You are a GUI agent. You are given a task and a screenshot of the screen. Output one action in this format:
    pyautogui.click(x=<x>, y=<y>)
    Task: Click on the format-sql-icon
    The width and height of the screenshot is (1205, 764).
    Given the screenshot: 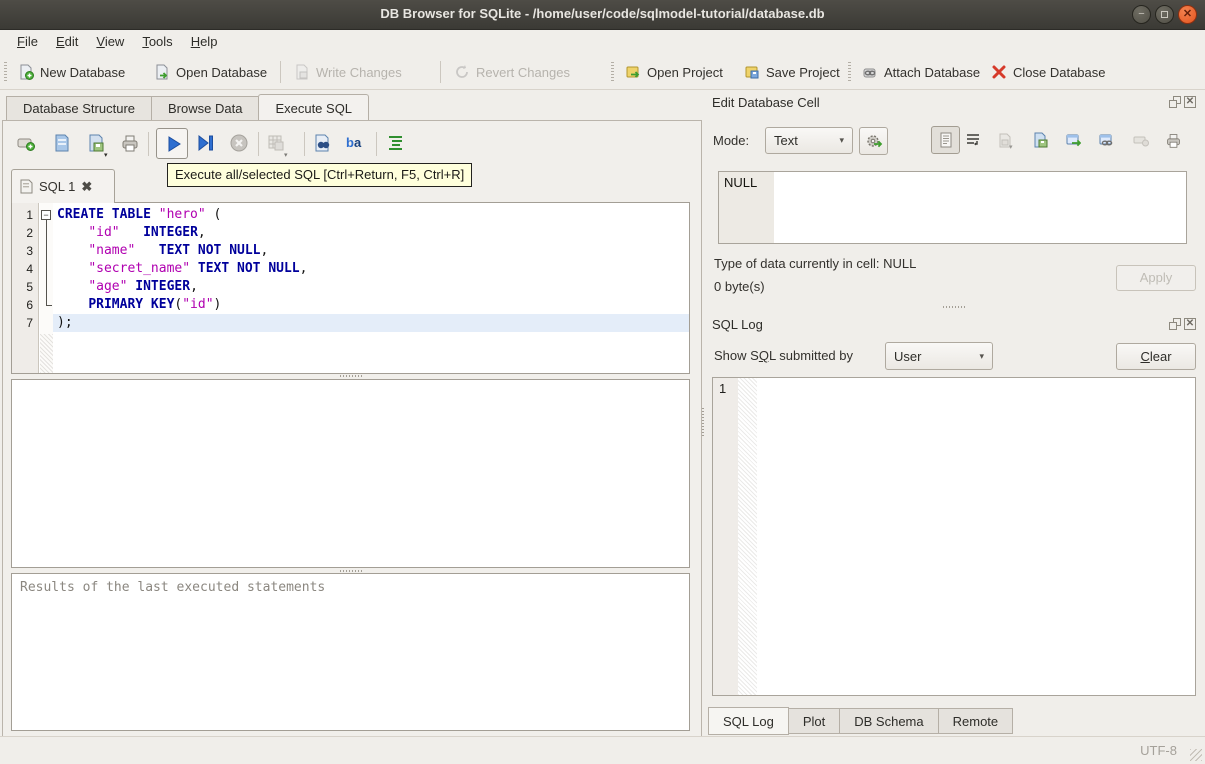 What is the action you would take?
    pyautogui.click(x=396, y=143)
    